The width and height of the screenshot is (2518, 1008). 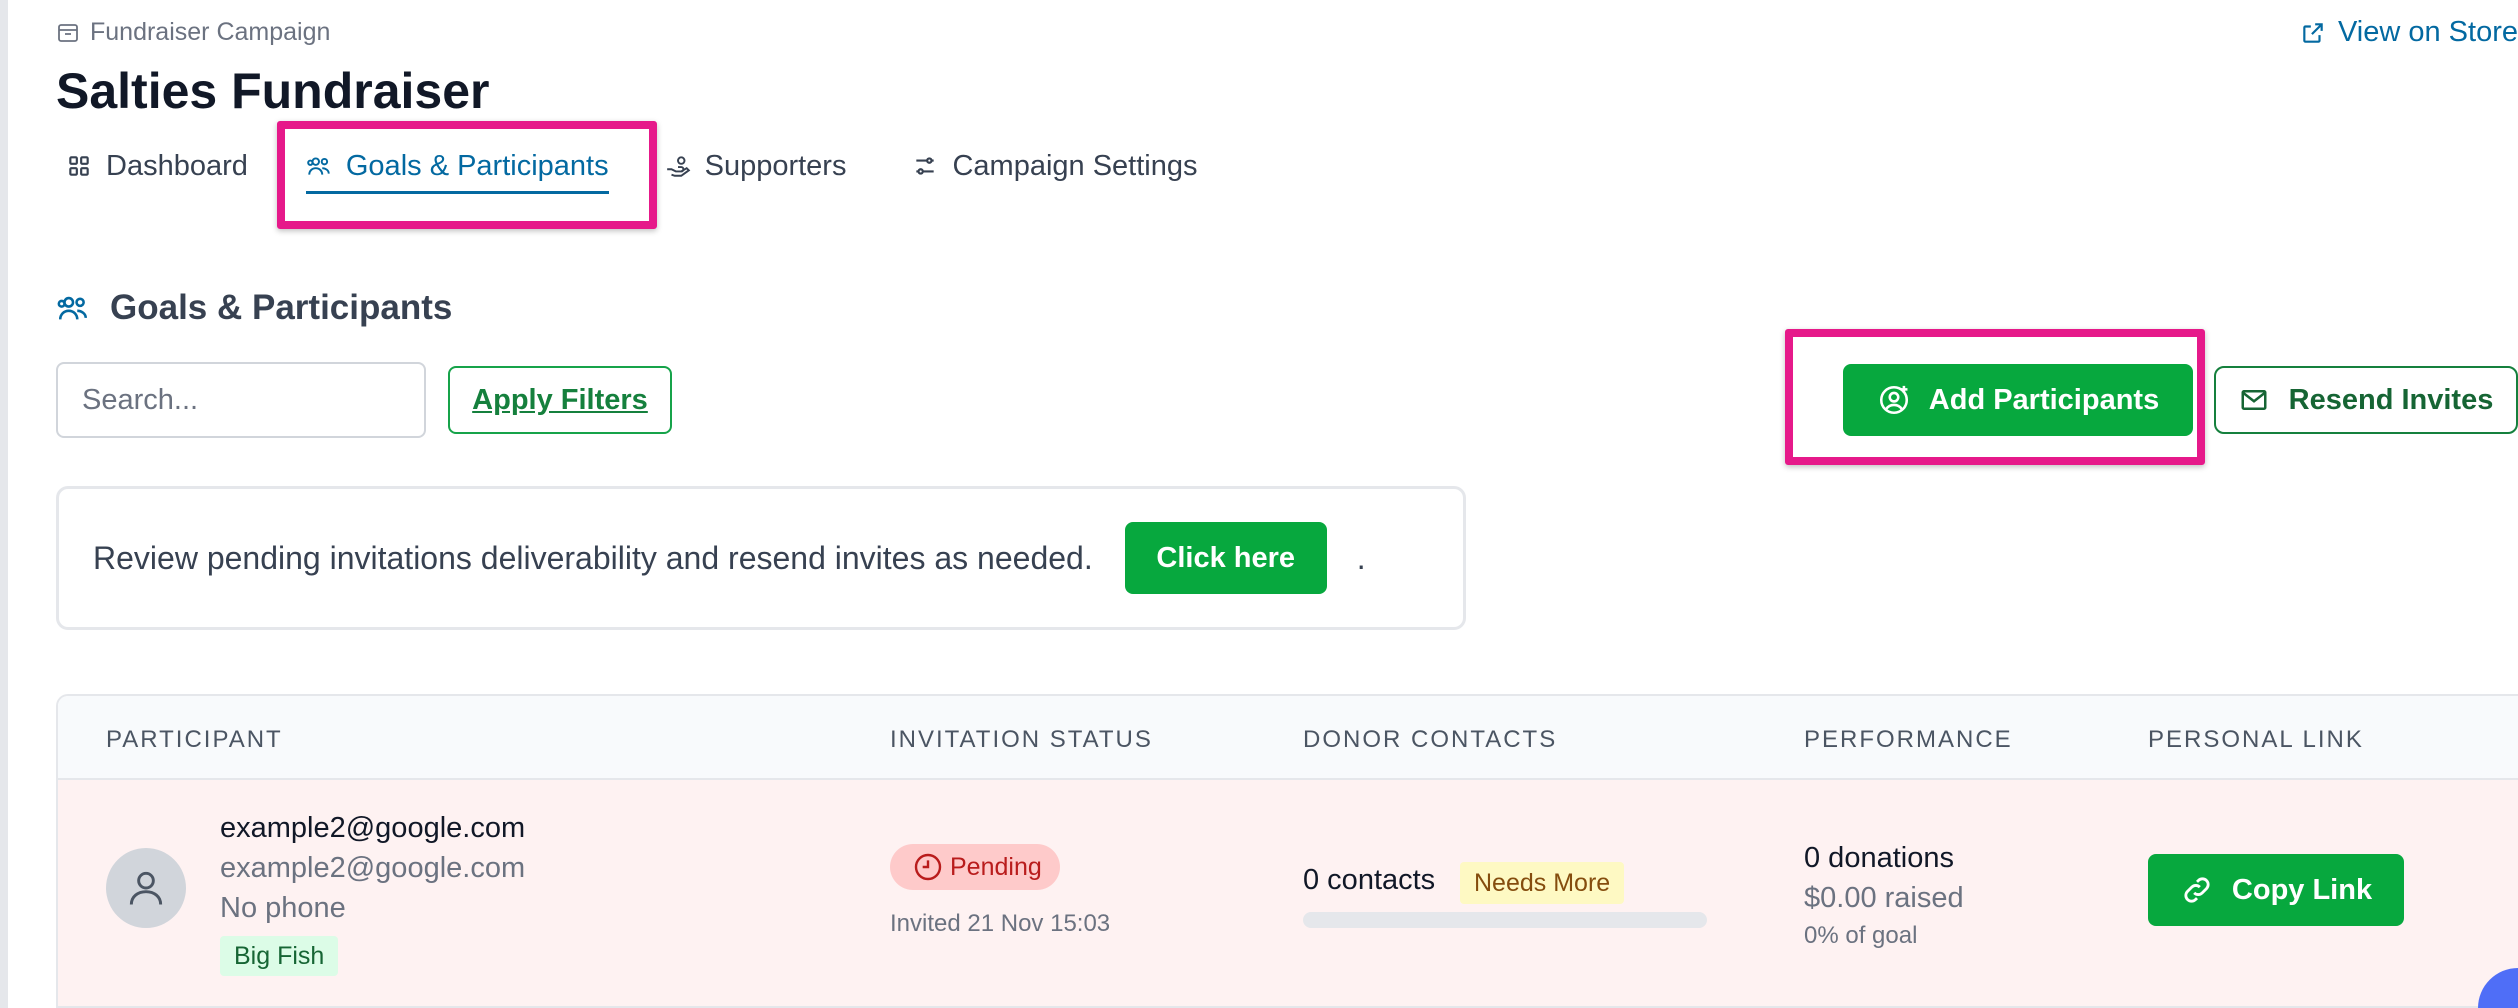 I want to click on archive-box-icon, so click(x=68, y=32).